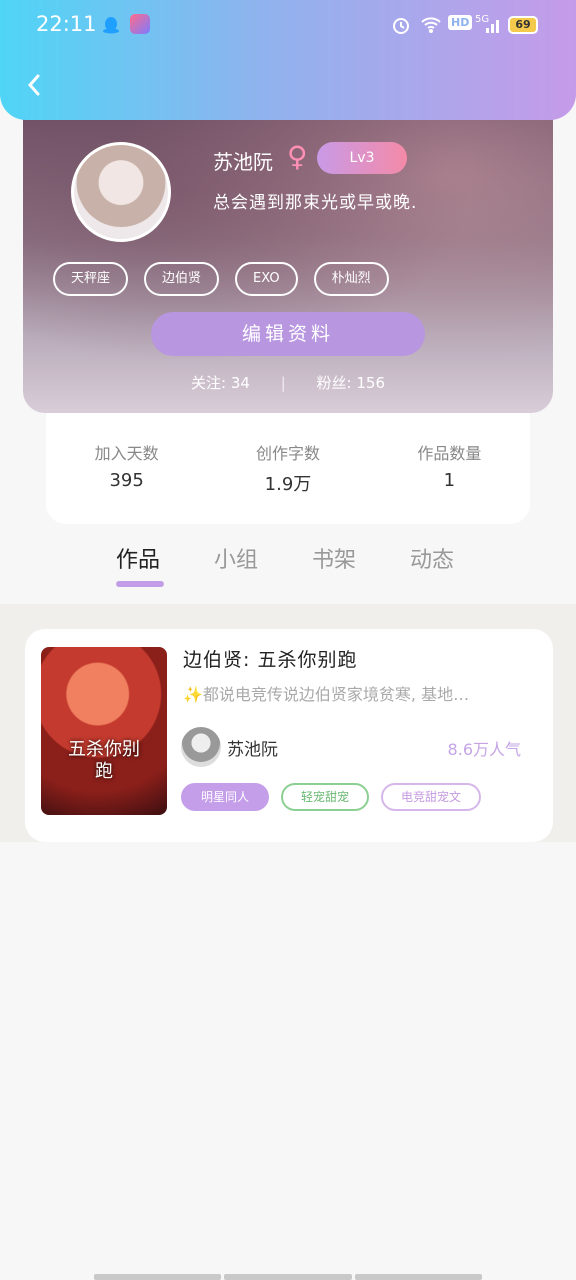  What do you see at coordinates (288, 334) in the screenshot?
I see `edit-profile-button: 编辑资料` at bounding box center [288, 334].